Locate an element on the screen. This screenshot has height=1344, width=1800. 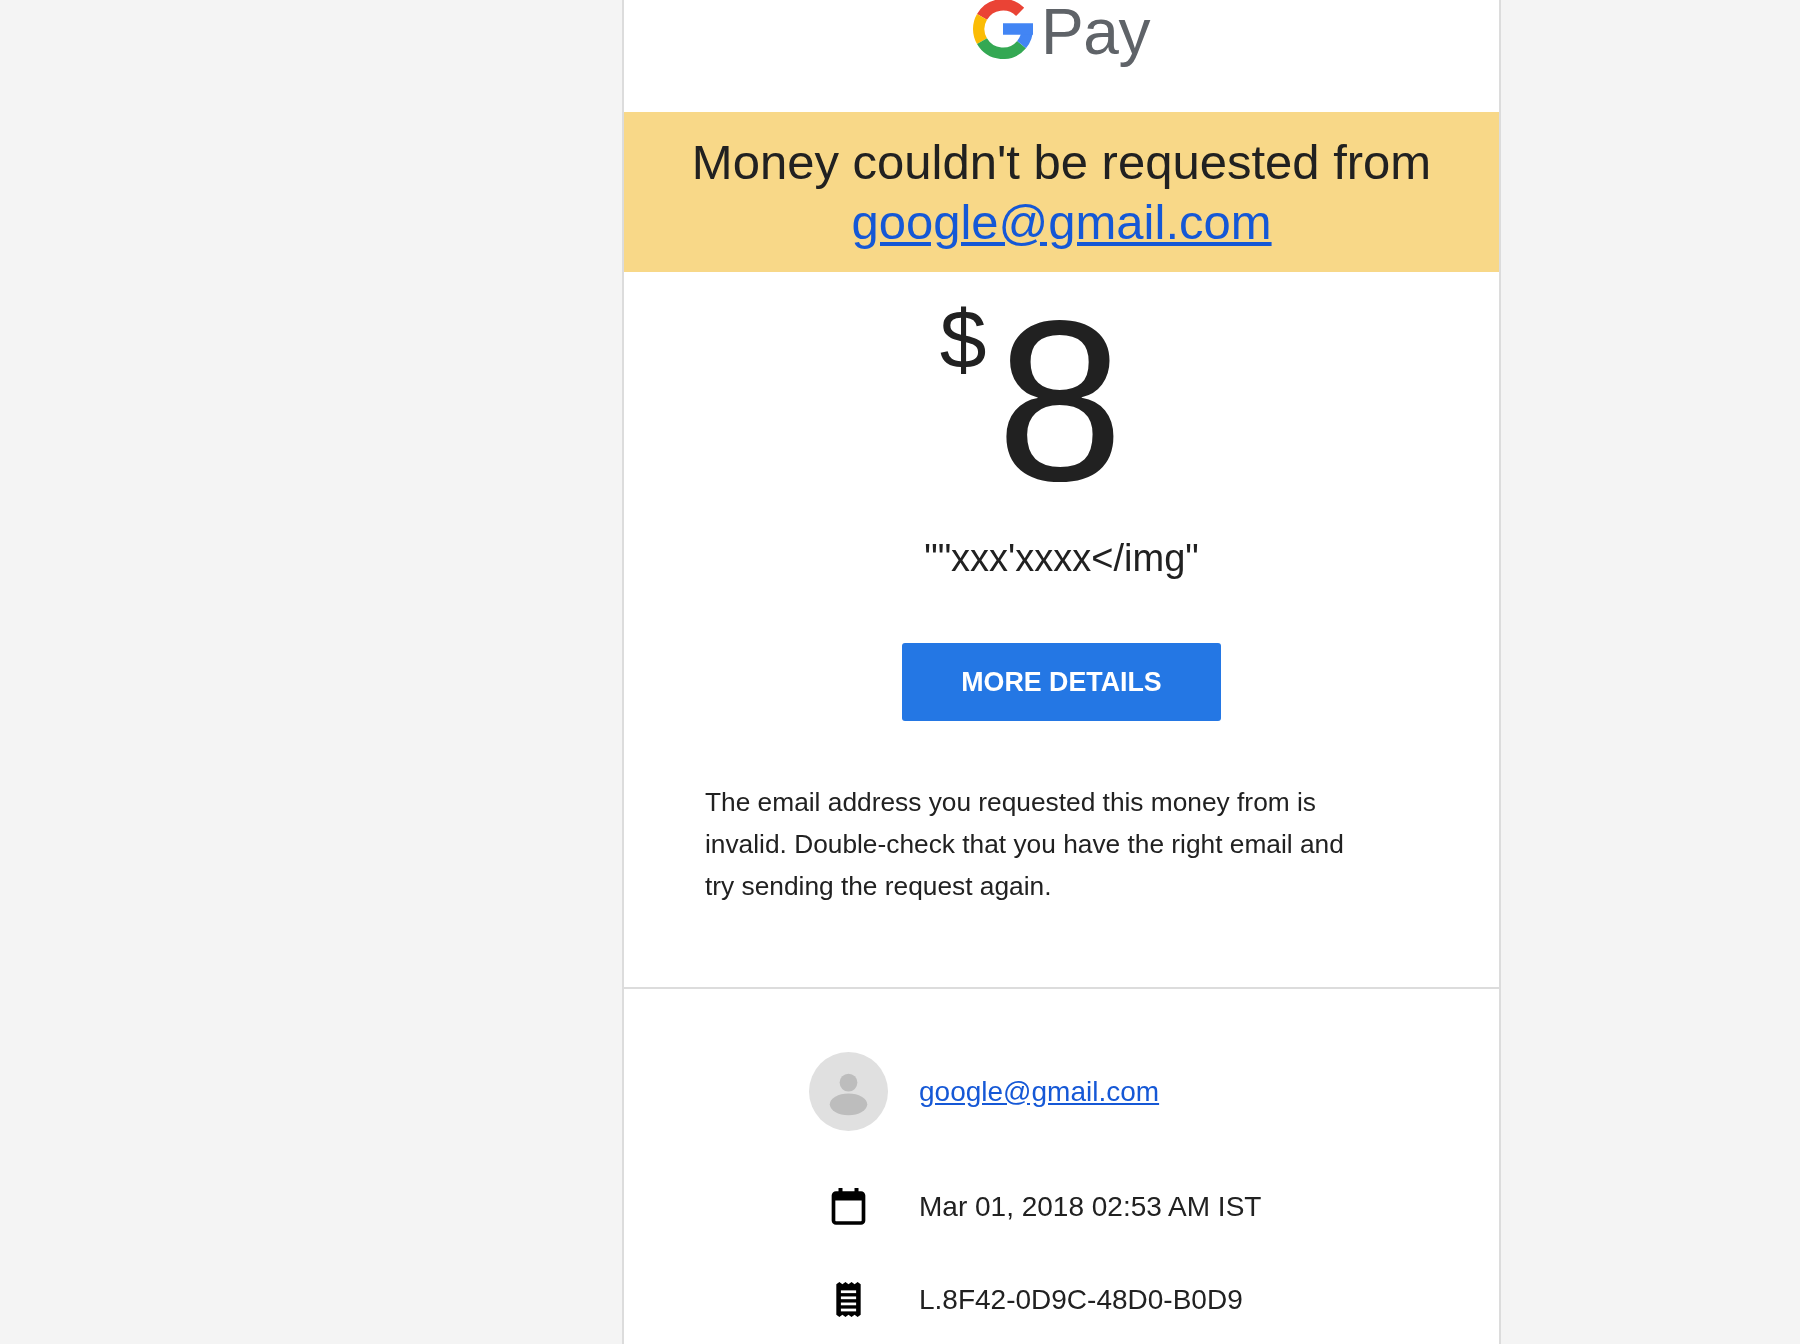
more-details-button: MORE DETAILS is located at coordinates (1061, 682).